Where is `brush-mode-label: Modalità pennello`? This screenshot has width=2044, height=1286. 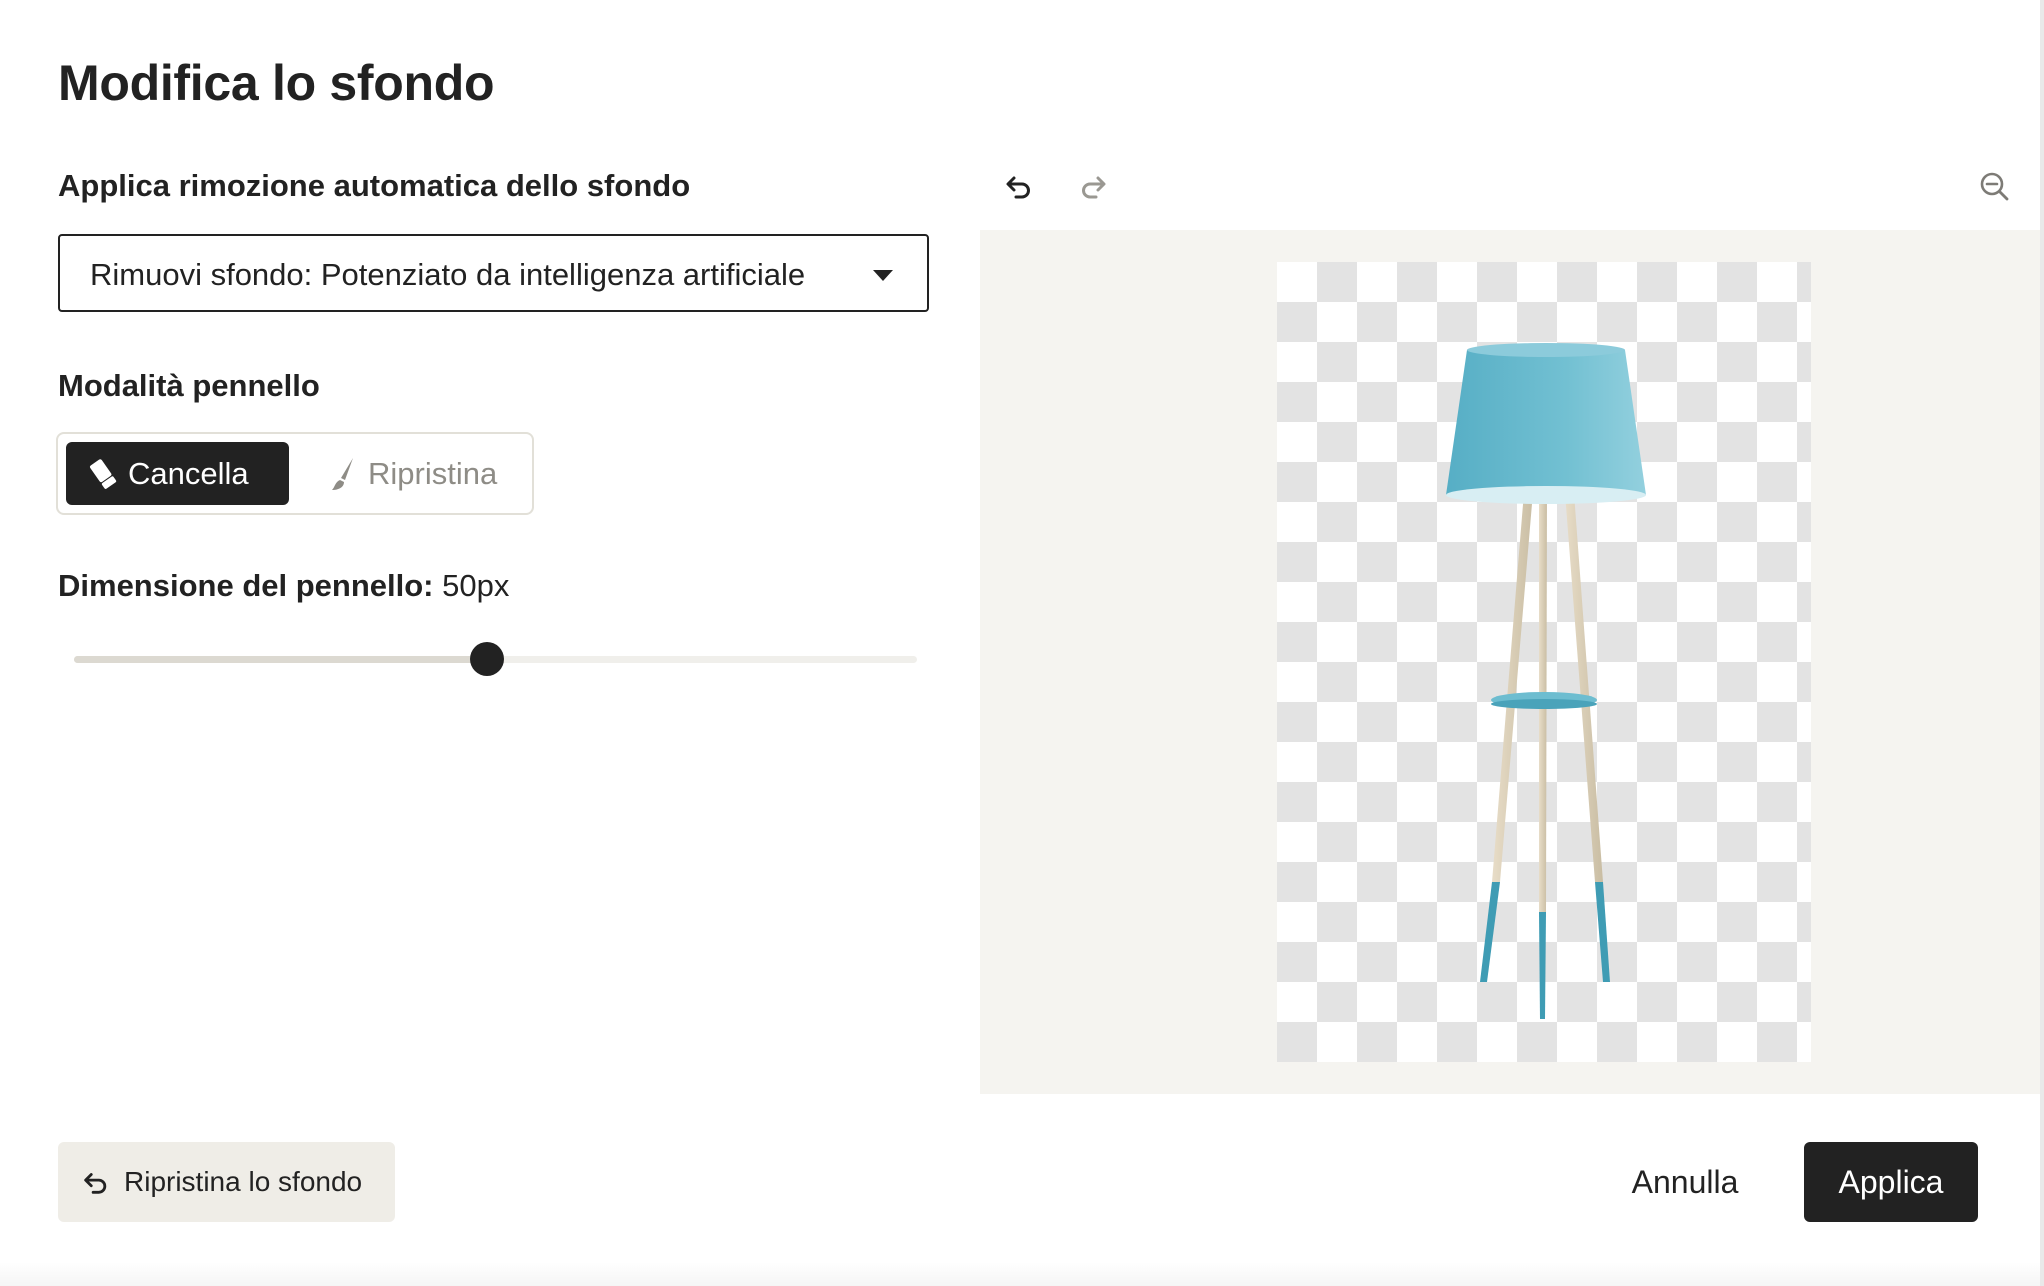 brush-mode-label: Modalità pennello is located at coordinates (189, 385).